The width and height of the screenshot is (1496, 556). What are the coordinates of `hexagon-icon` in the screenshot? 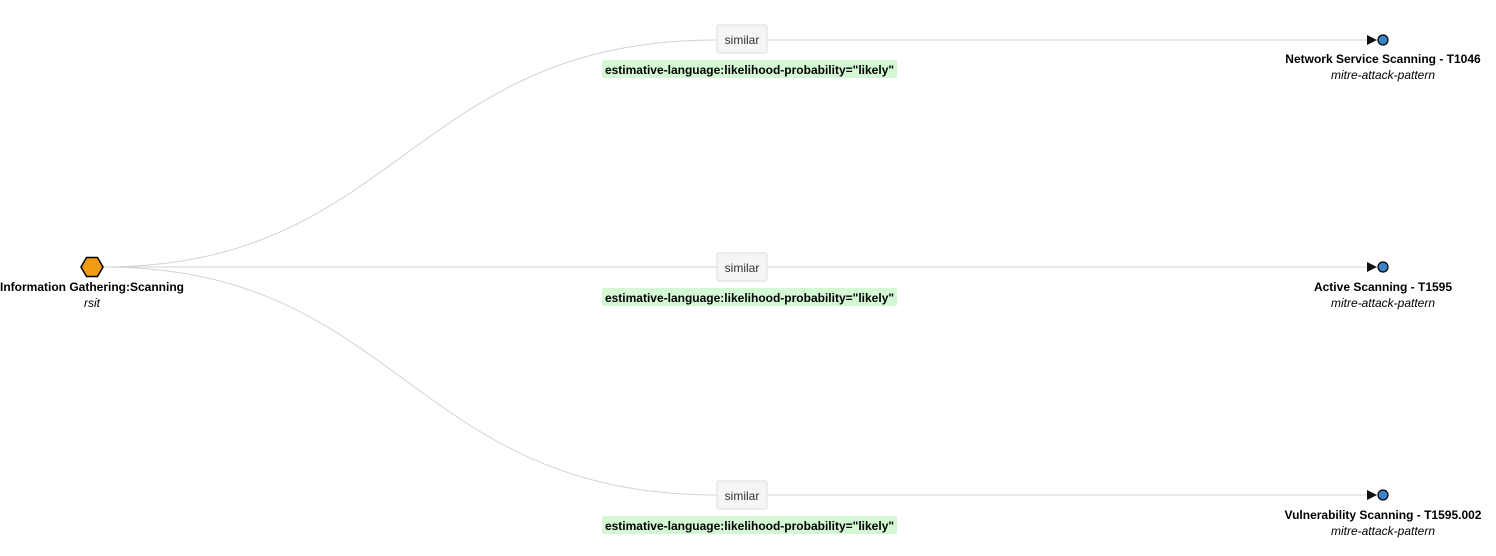 It's located at (92, 267).